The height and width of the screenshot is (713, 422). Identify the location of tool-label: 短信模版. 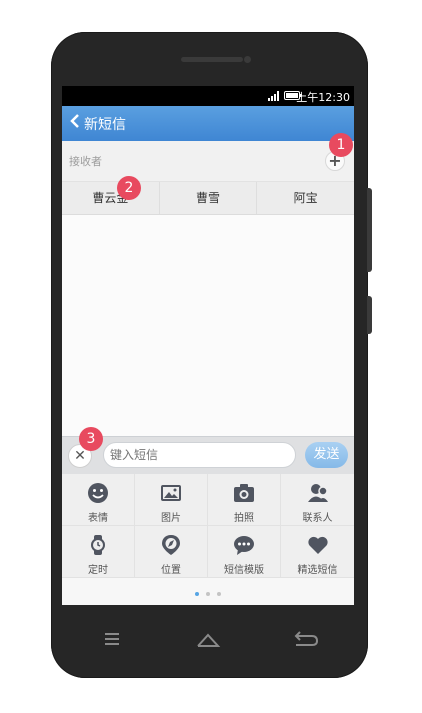
(244, 570).